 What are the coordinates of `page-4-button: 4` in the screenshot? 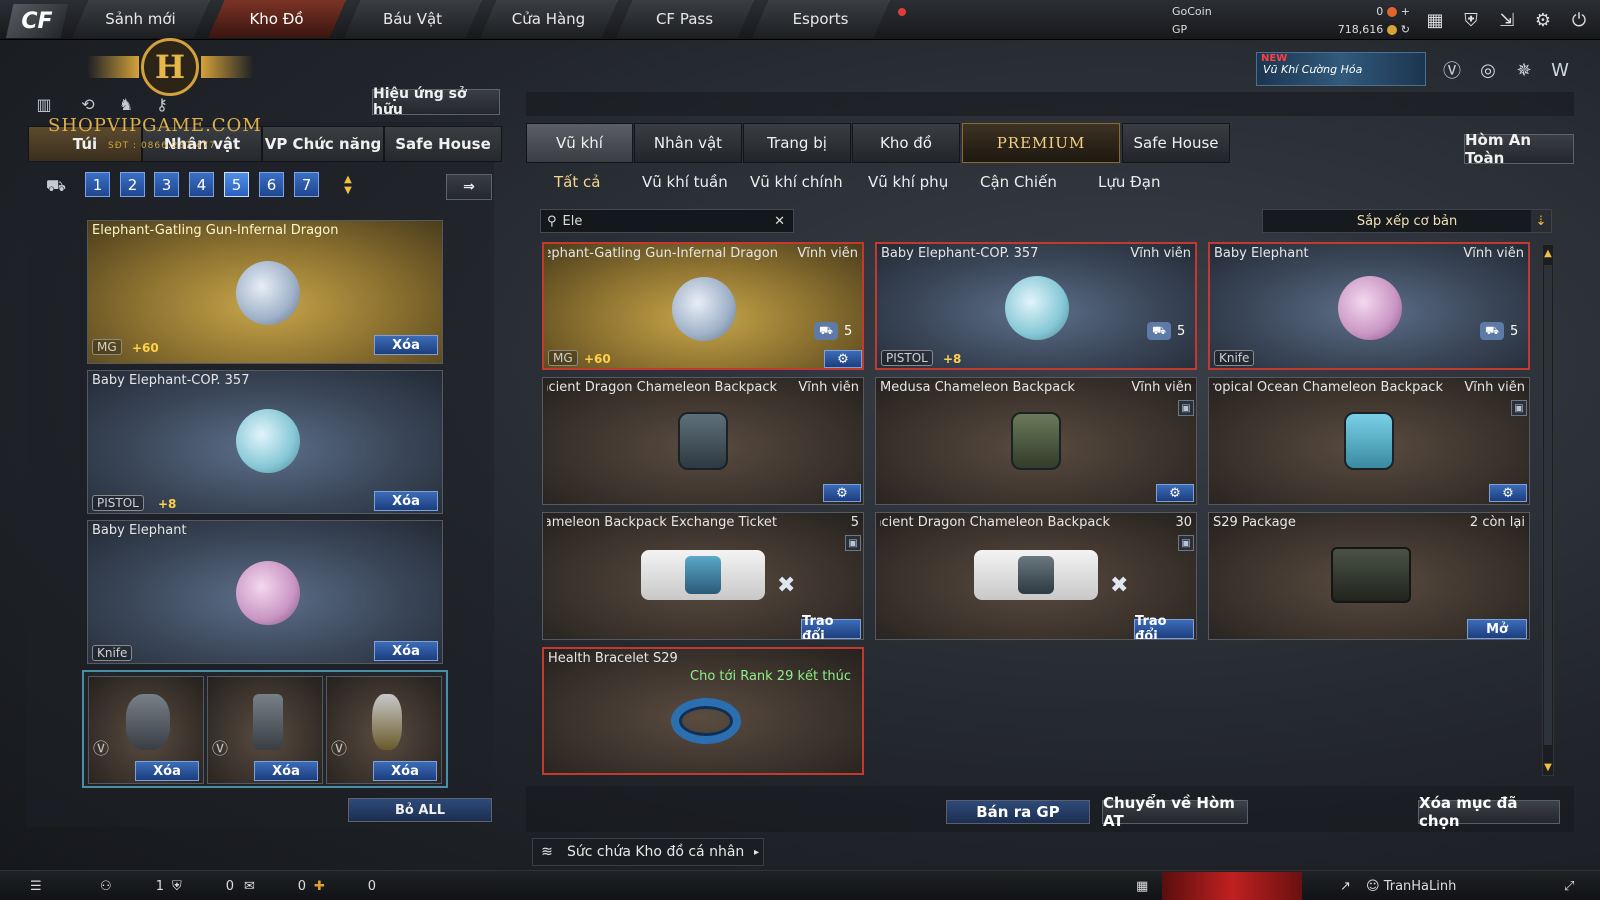 It's located at (201, 184).